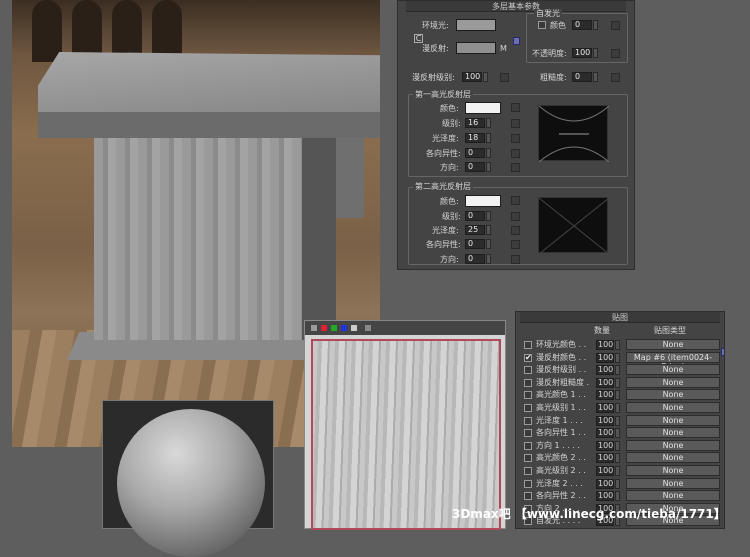 The image size is (750, 557). What do you see at coordinates (488, 138) in the screenshot?
I see `spec1-gloss-spinner` at bounding box center [488, 138].